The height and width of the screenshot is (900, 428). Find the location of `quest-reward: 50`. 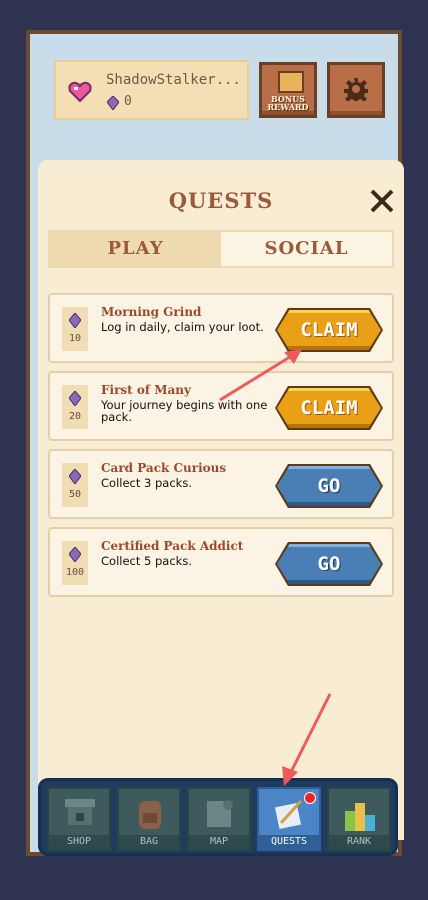

quest-reward: 50 is located at coordinates (75, 485).